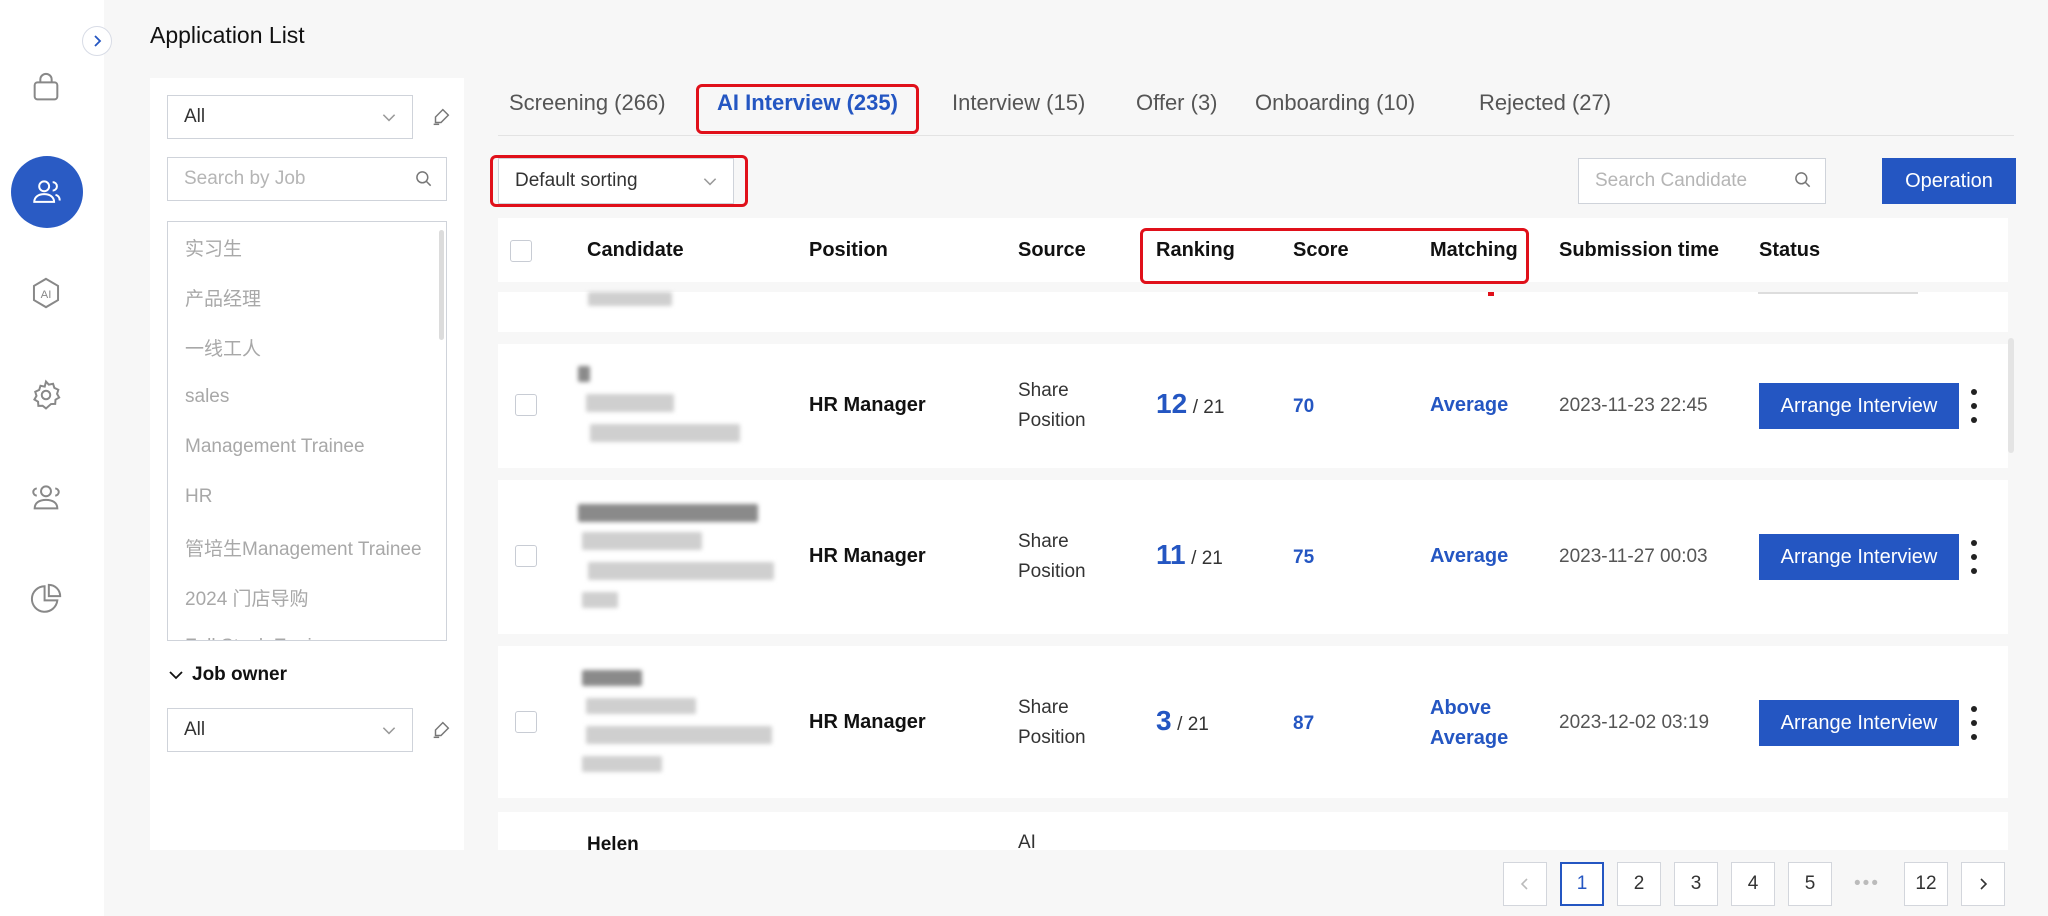  What do you see at coordinates (1172, 403) in the screenshot?
I see `rank-value: 12` at bounding box center [1172, 403].